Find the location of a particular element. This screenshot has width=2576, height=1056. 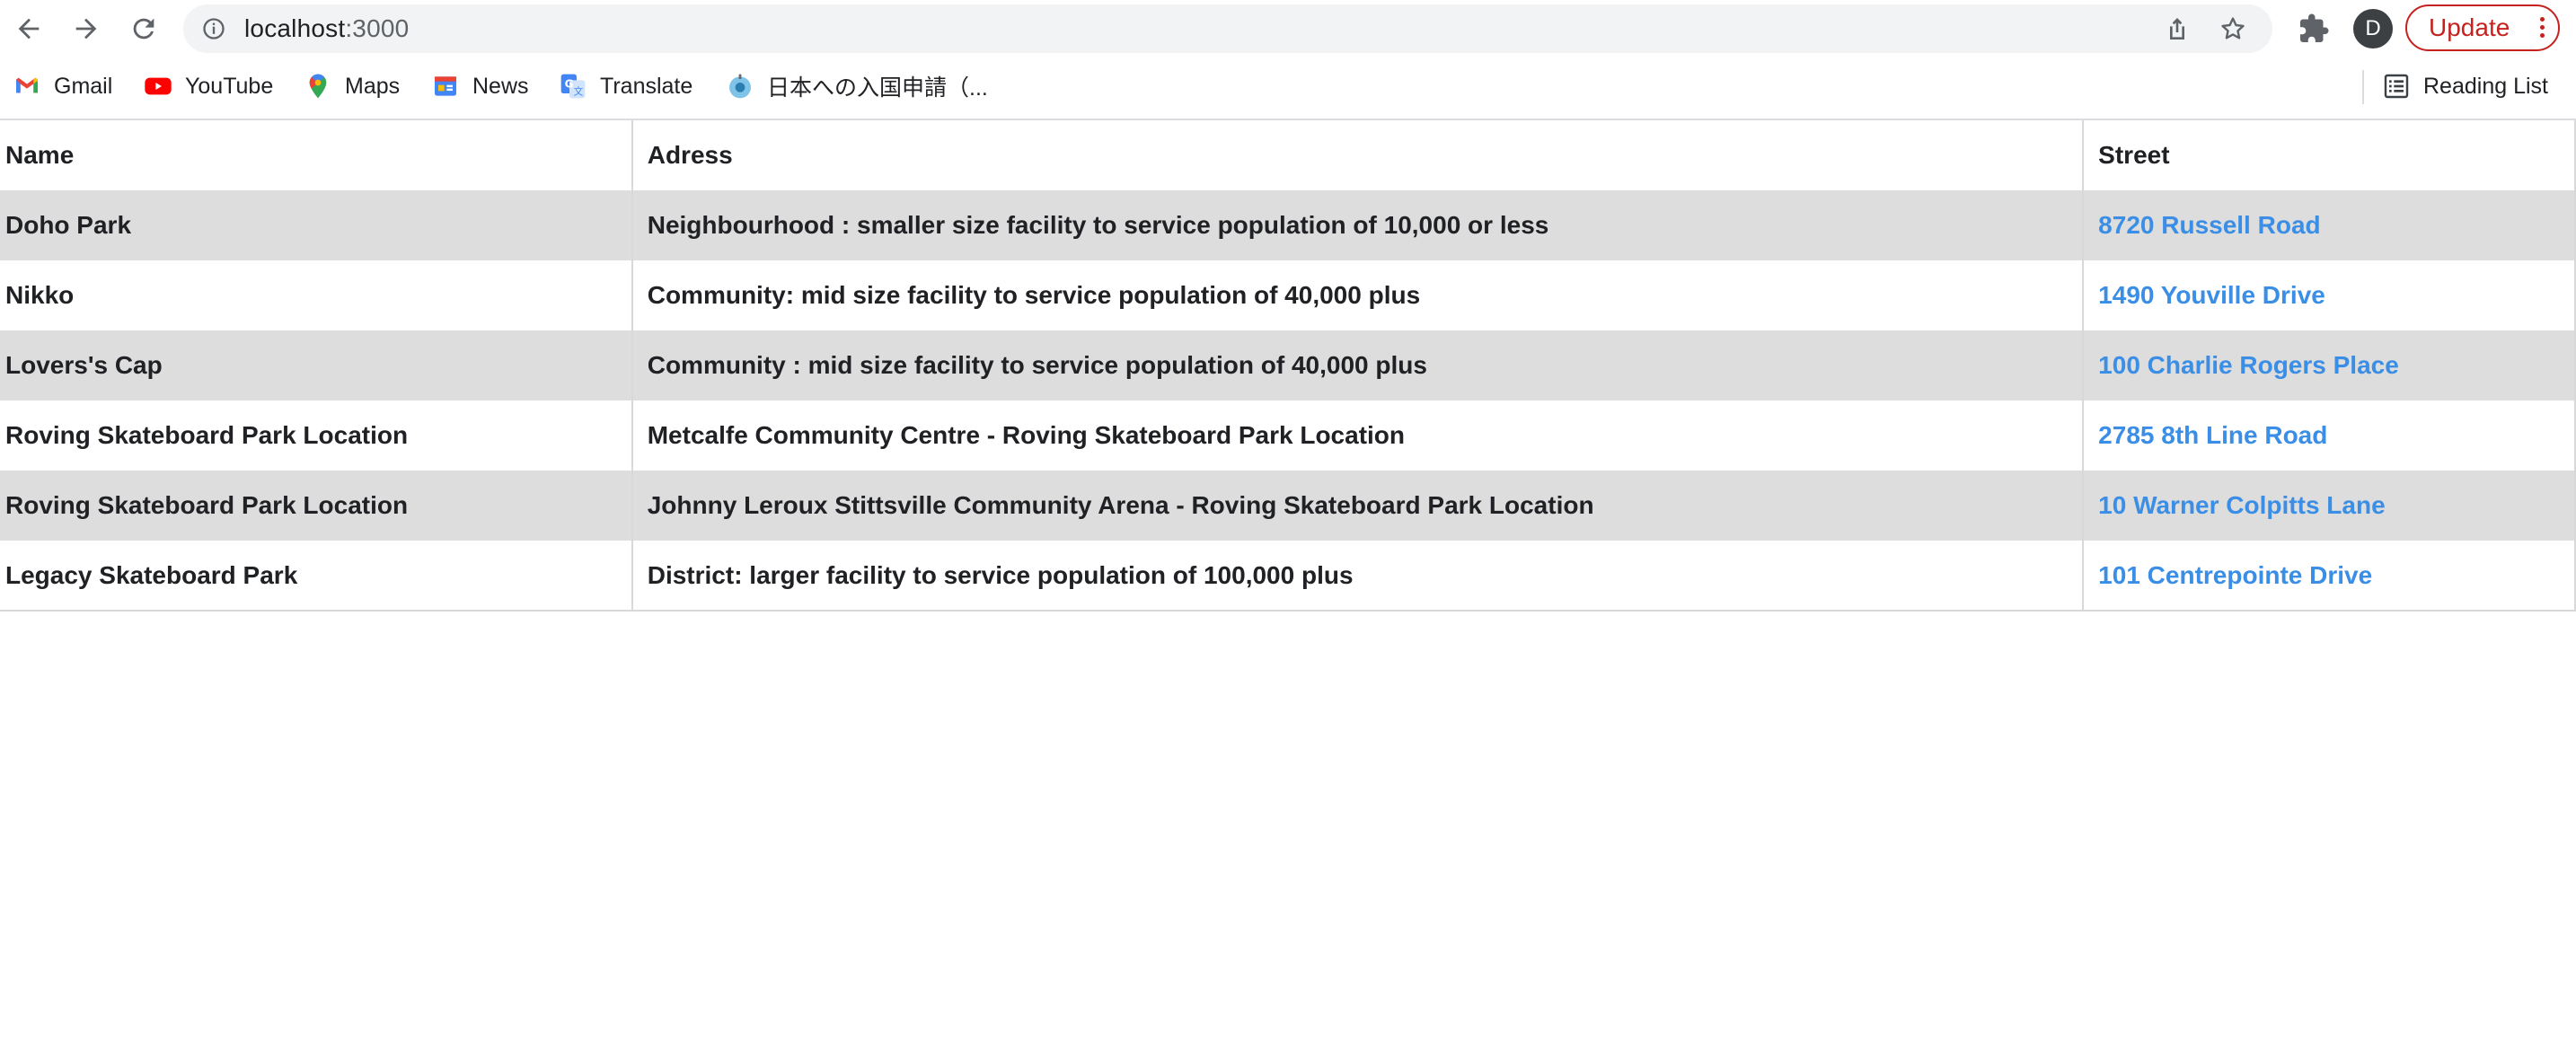

arrow-right-icon is located at coordinates (86, 29).